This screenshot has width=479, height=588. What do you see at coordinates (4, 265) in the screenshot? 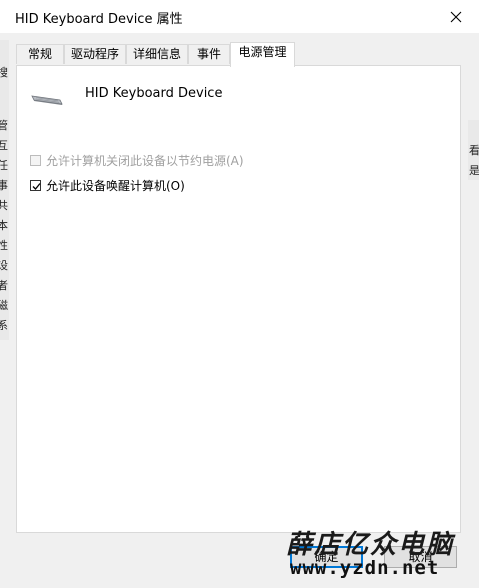
I see `background-fragment: 设` at bounding box center [4, 265].